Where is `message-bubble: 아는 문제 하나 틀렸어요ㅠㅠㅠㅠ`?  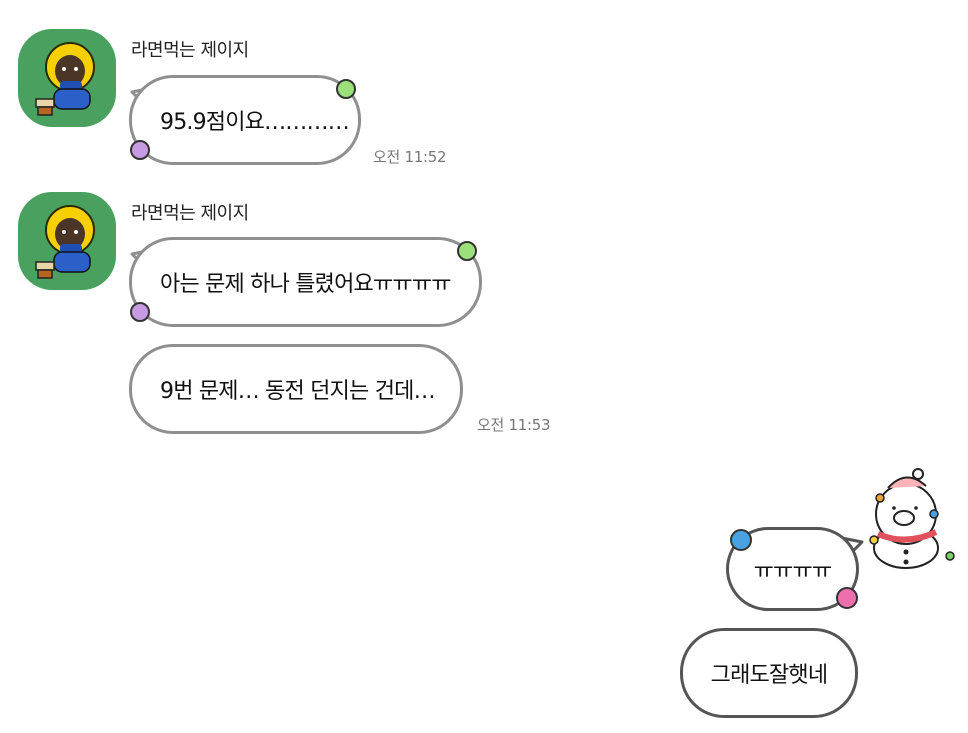 message-bubble: 아는 문제 하나 틀렸어요ㅠㅠㅠㅠ is located at coordinates (305, 282).